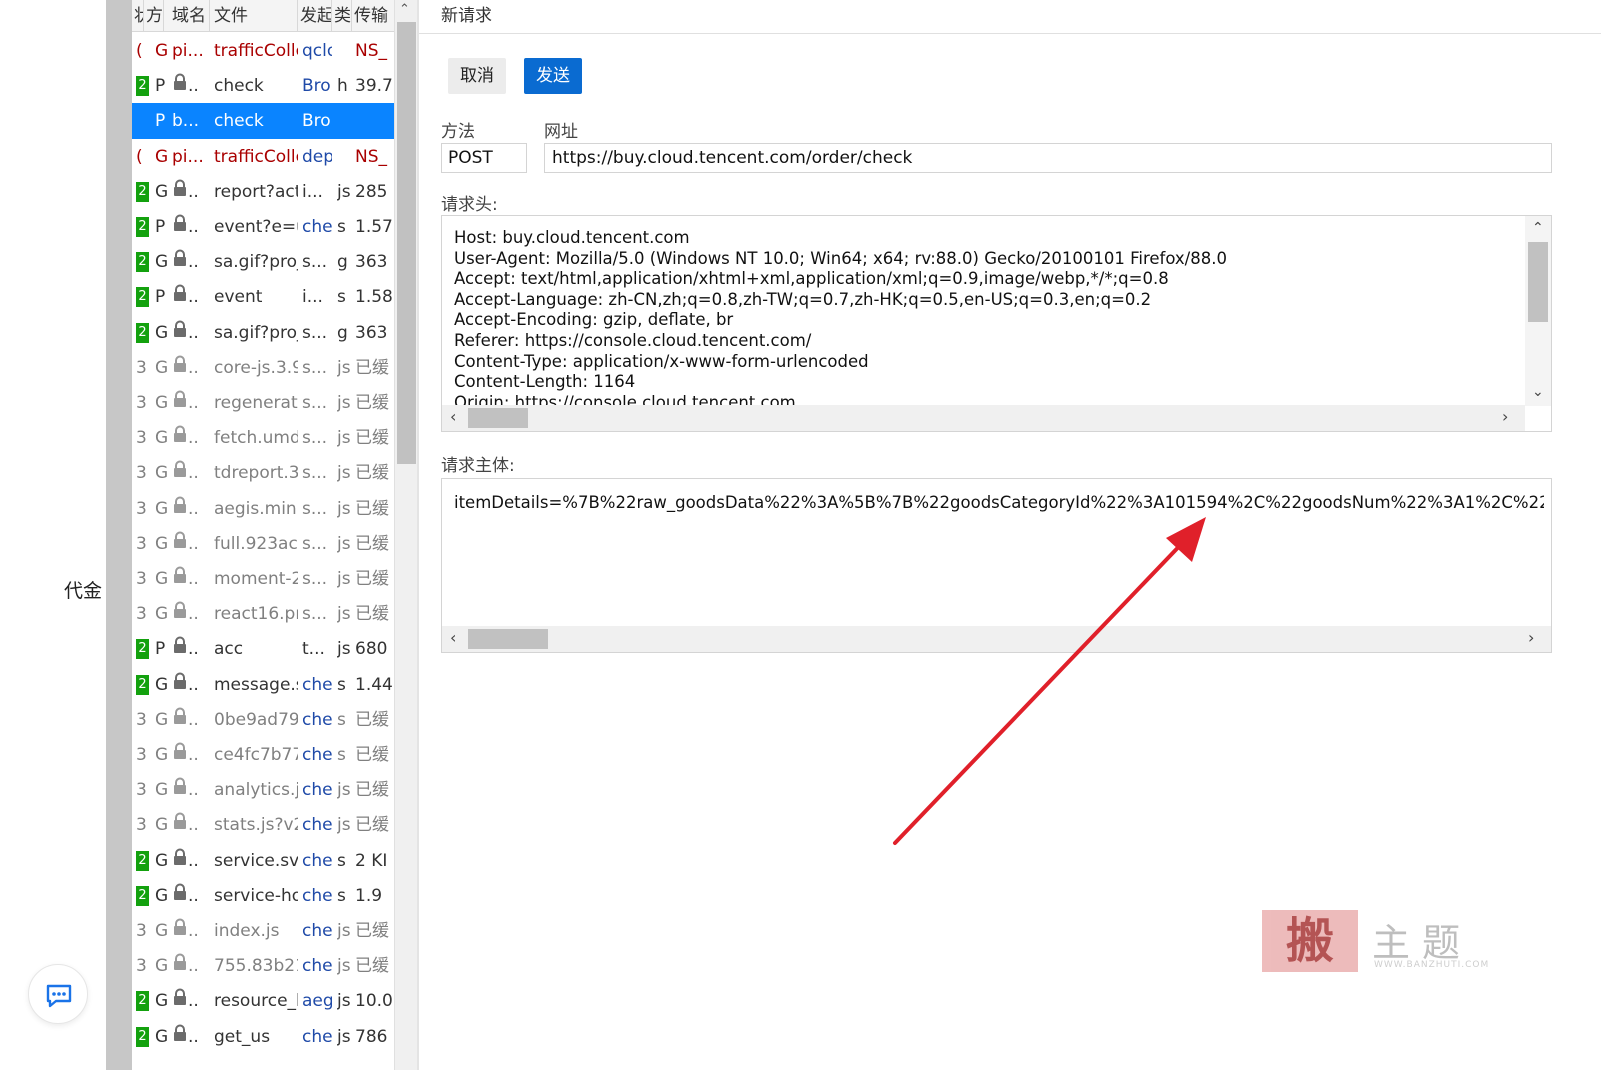  What do you see at coordinates (1422, 943) in the screenshot?
I see `watermark-text: 主题` at bounding box center [1422, 943].